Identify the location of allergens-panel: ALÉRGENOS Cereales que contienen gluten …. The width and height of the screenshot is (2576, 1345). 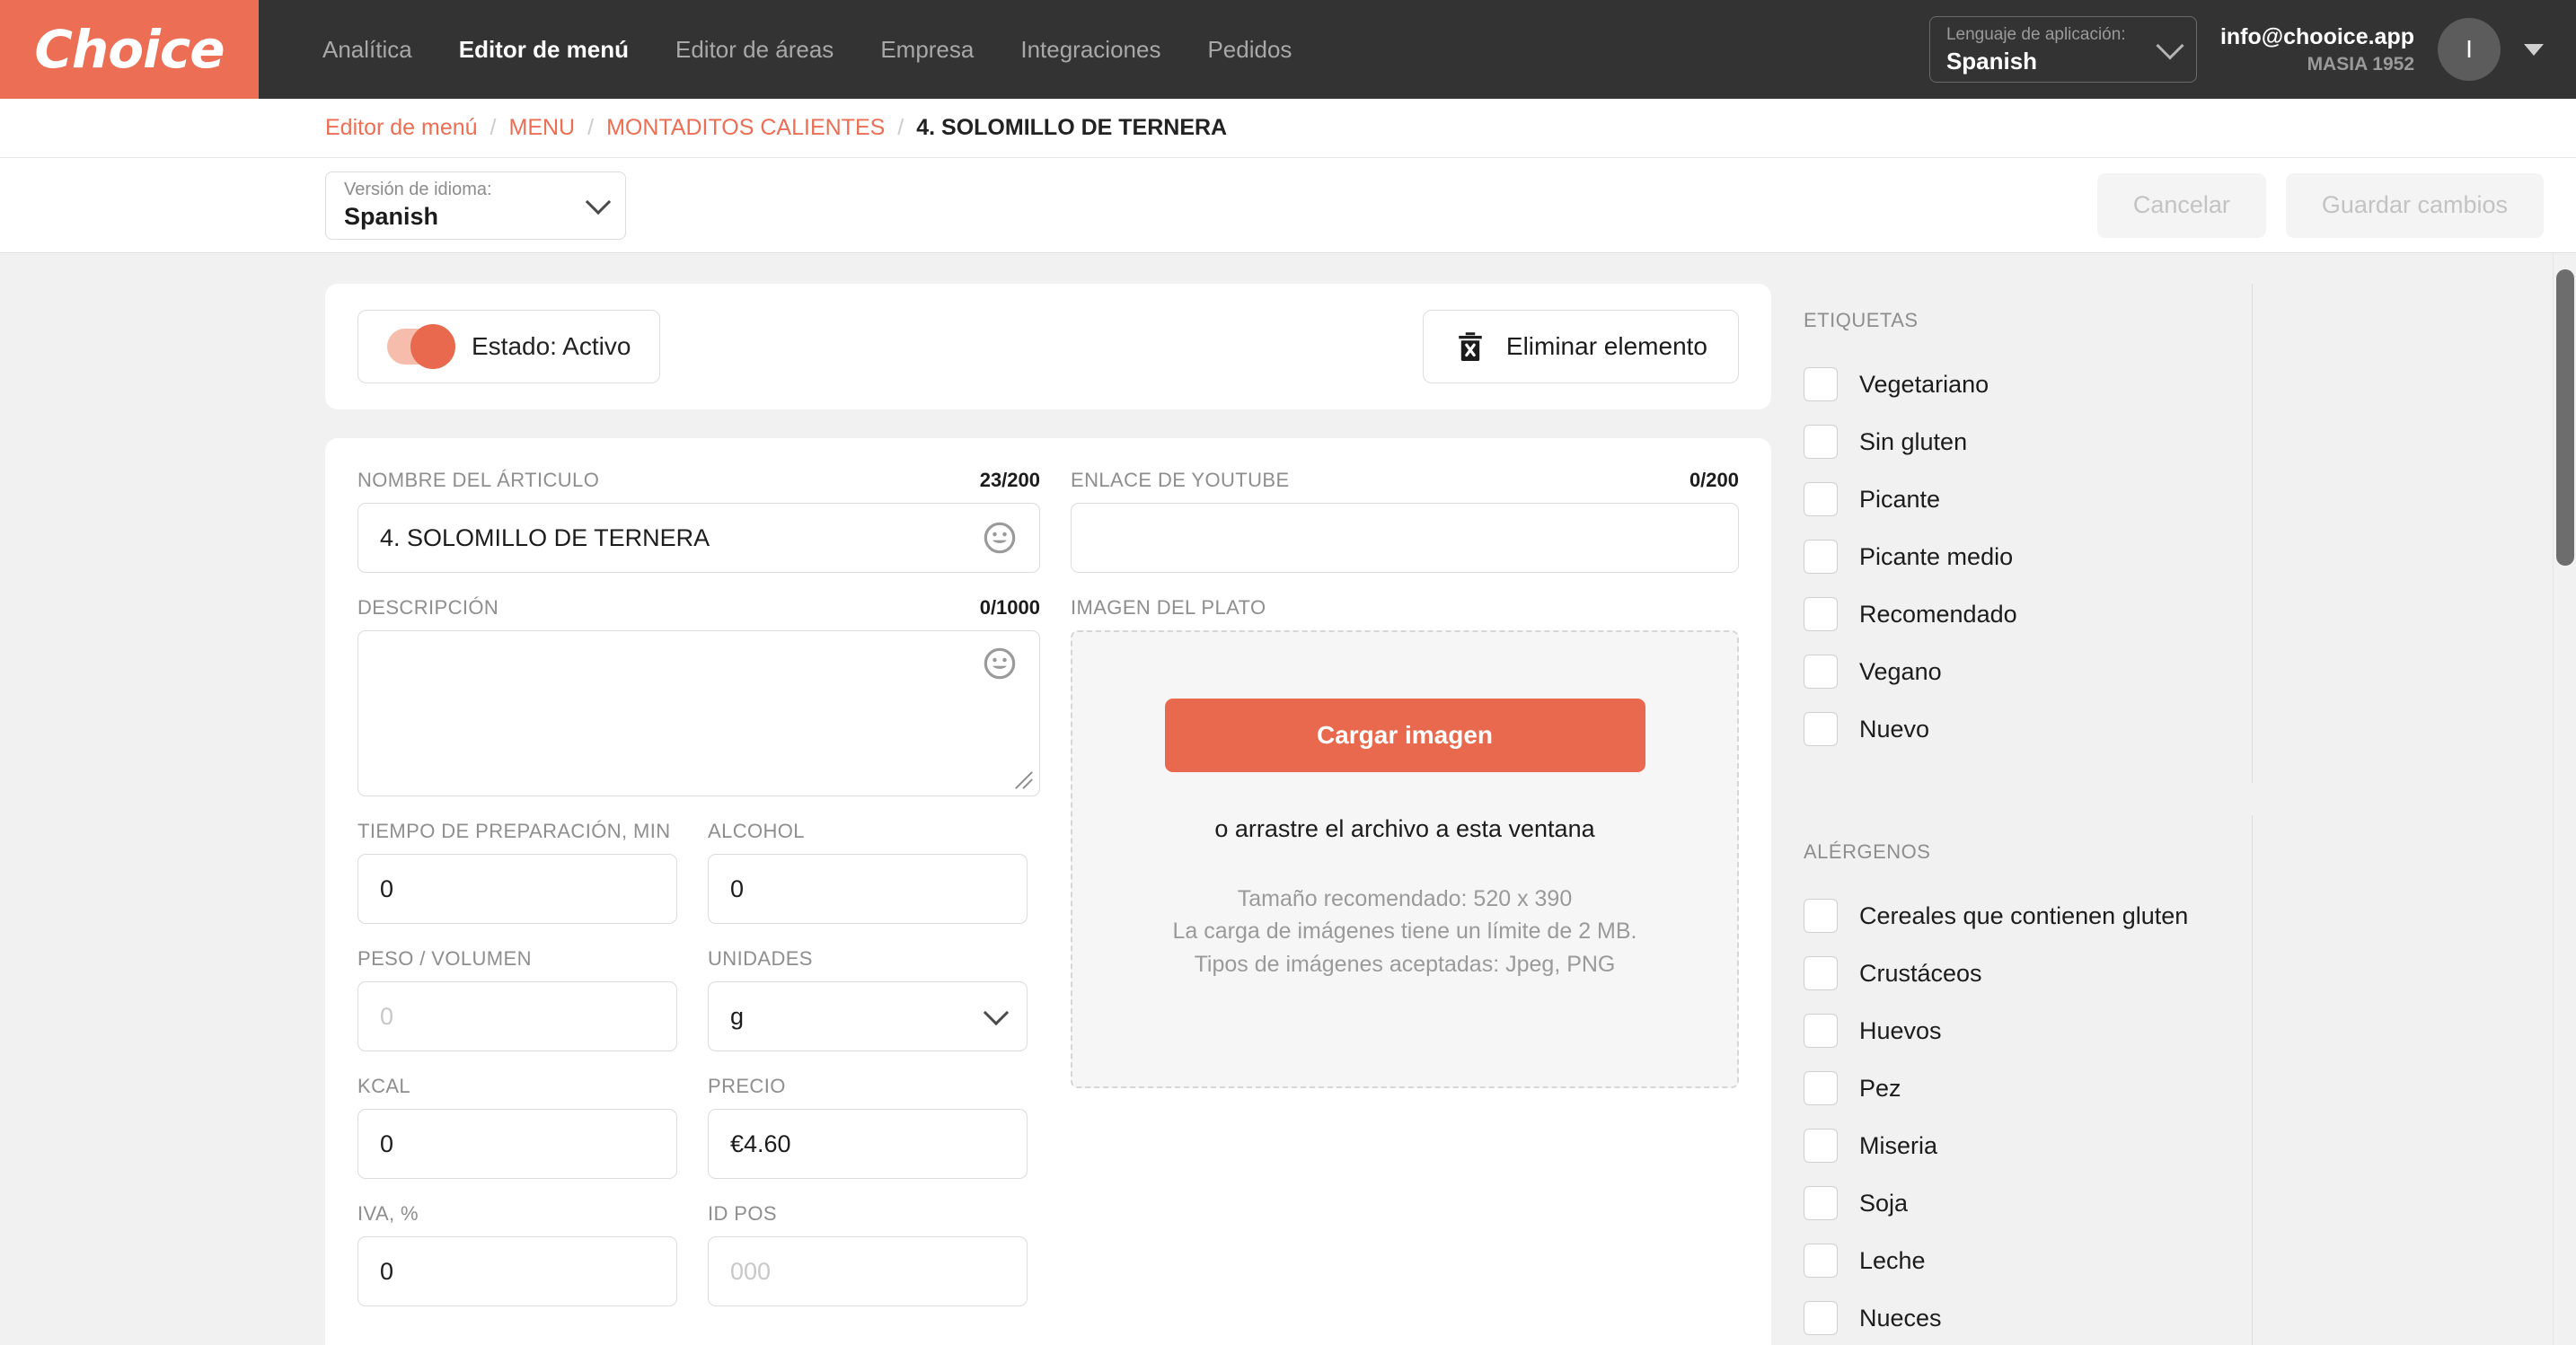
(2028, 1080).